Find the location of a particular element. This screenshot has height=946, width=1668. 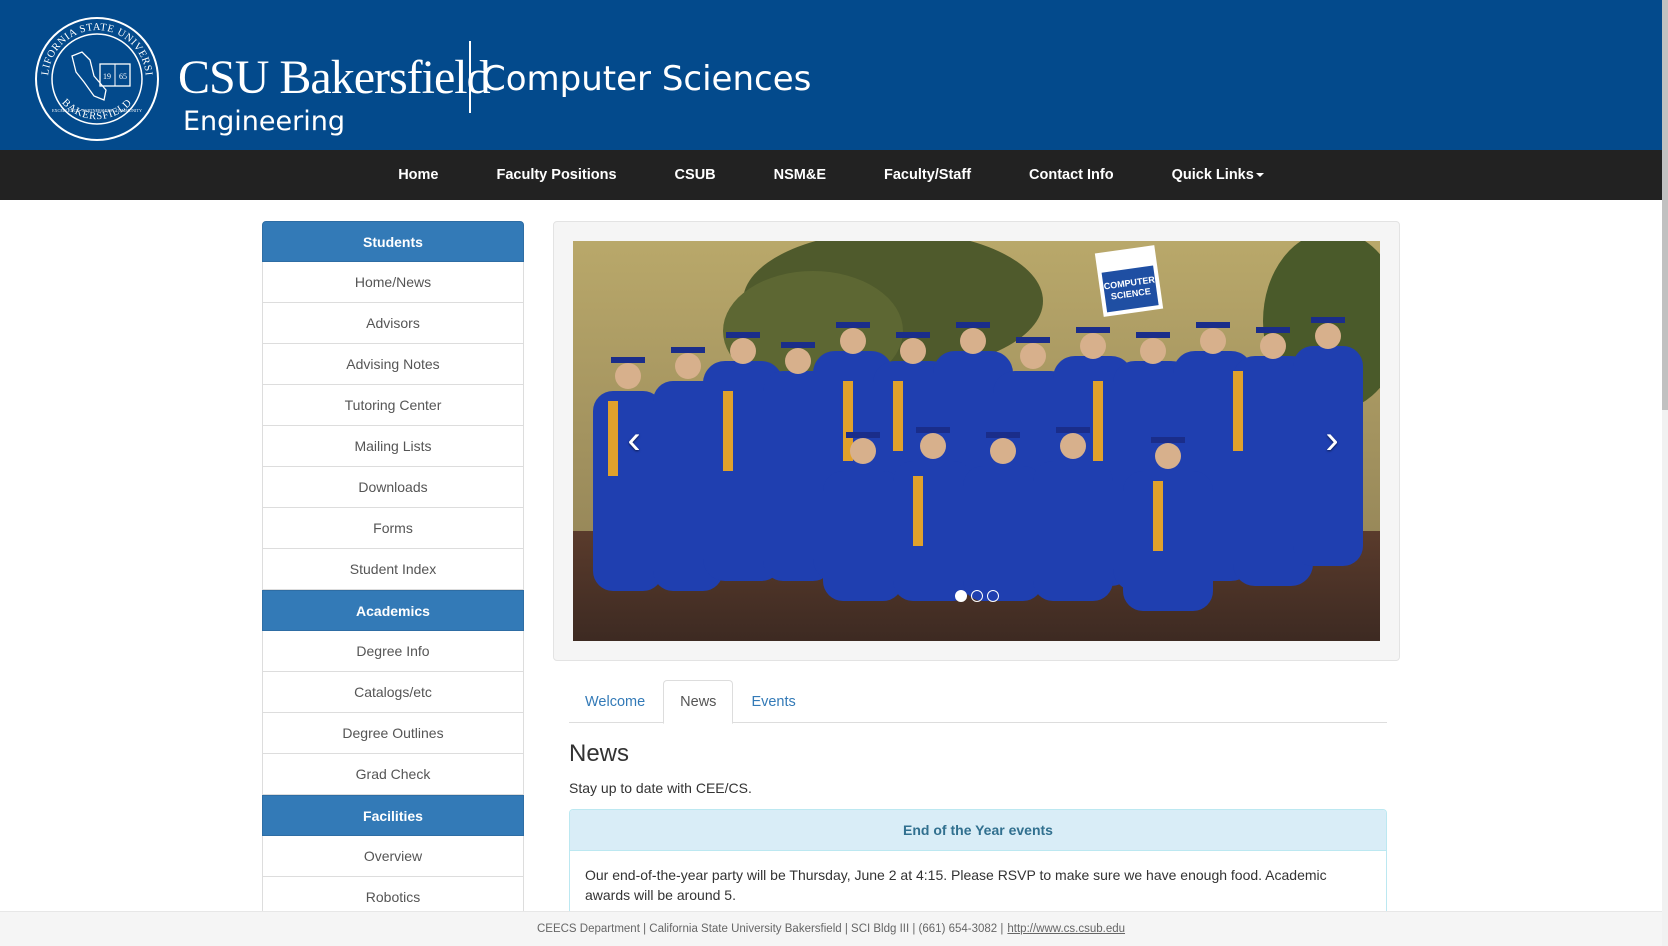

sidebar-item-advising-notes: Advising Notes is located at coordinates (393, 364).